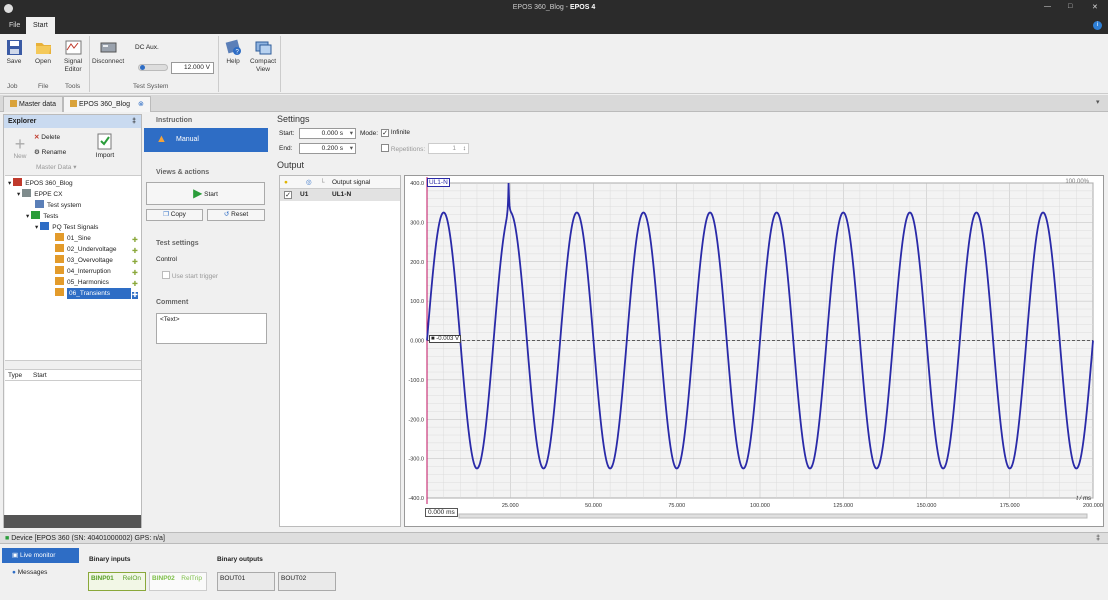  I want to click on signal-checkbox: ✓, so click(288, 195).